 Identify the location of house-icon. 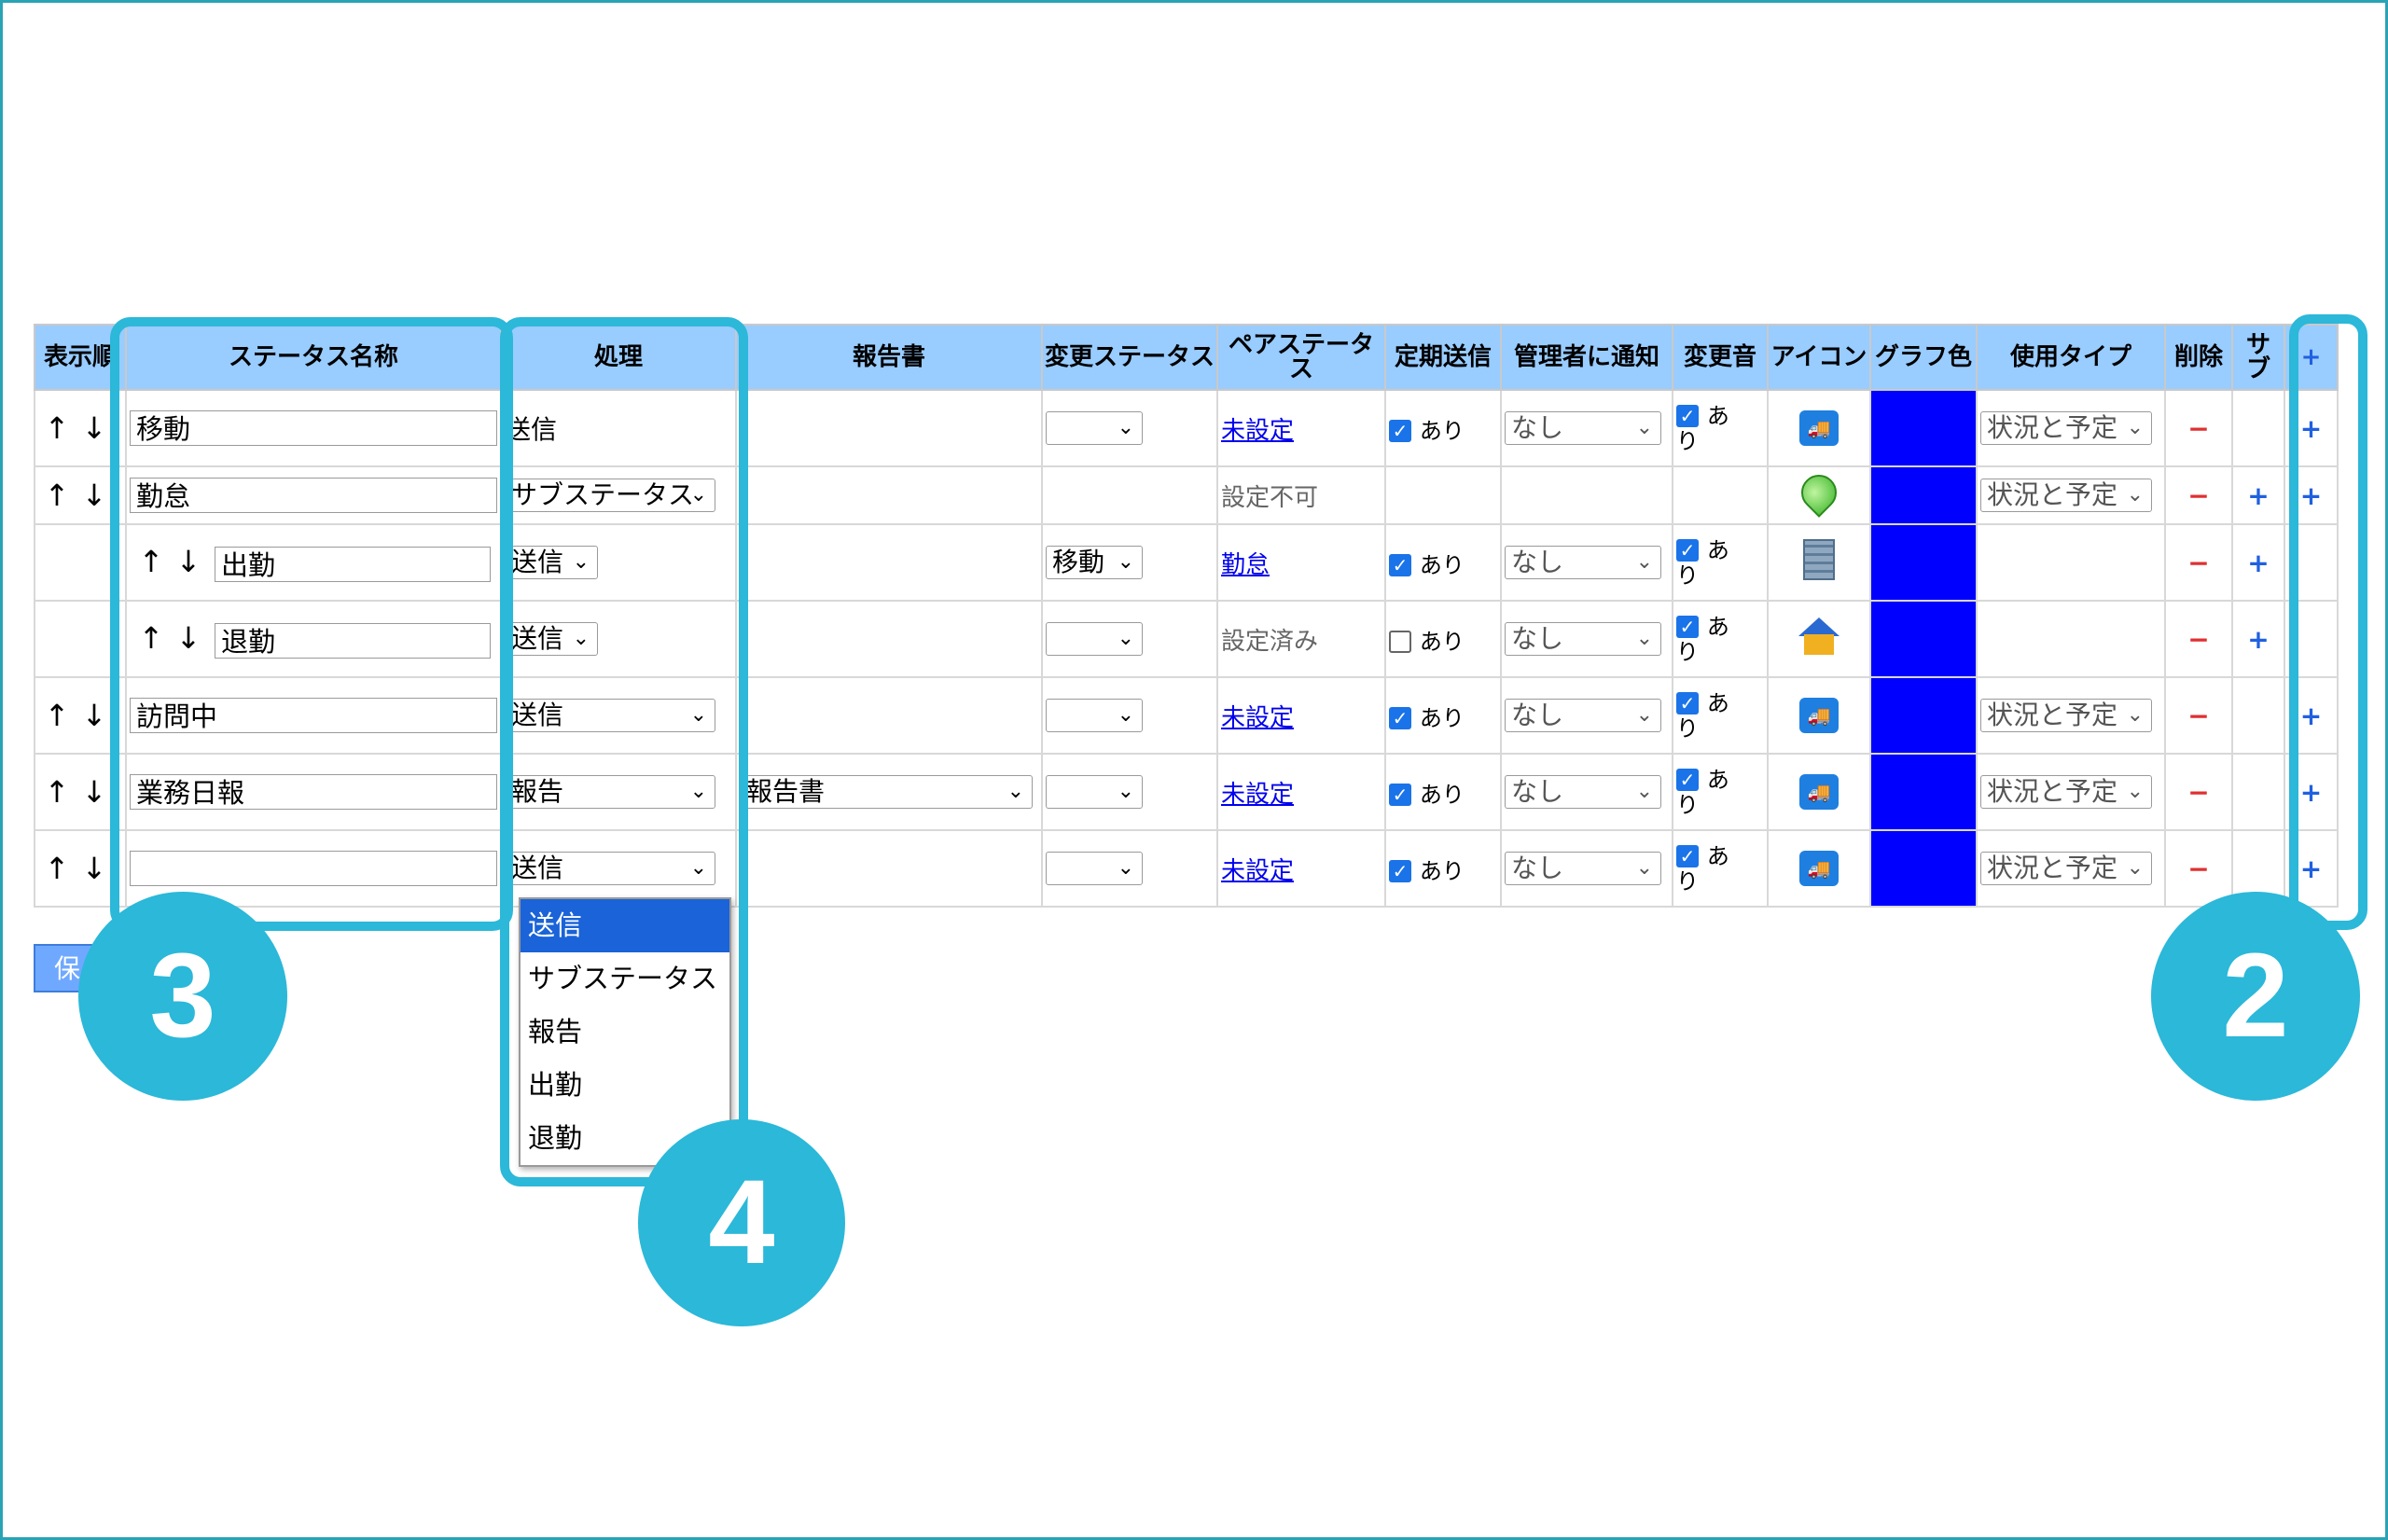
(1819, 636).